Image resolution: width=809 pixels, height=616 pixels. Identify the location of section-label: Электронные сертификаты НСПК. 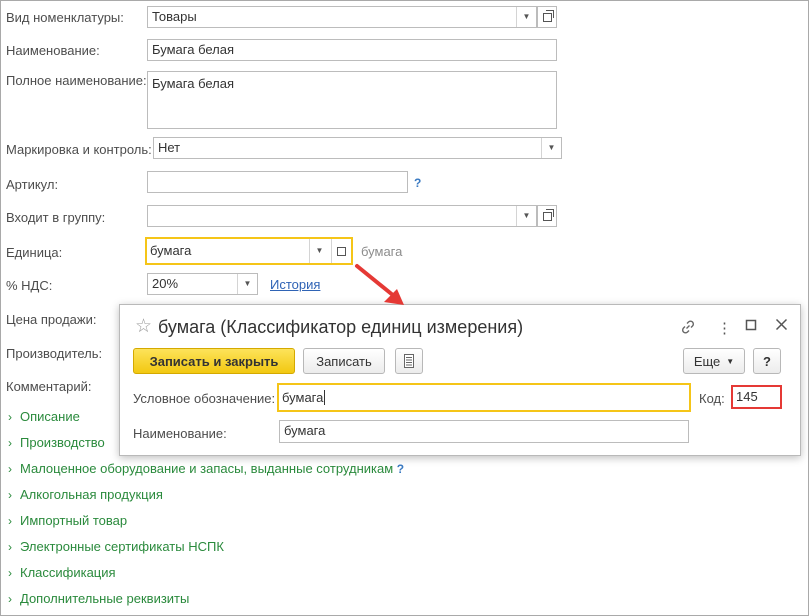
(122, 546).